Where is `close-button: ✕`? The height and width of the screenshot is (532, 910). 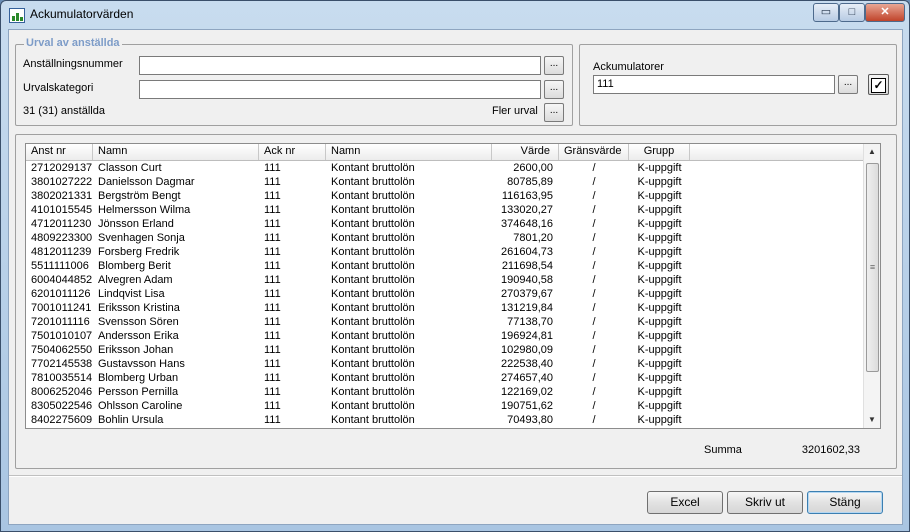 close-button: ✕ is located at coordinates (885, 12).